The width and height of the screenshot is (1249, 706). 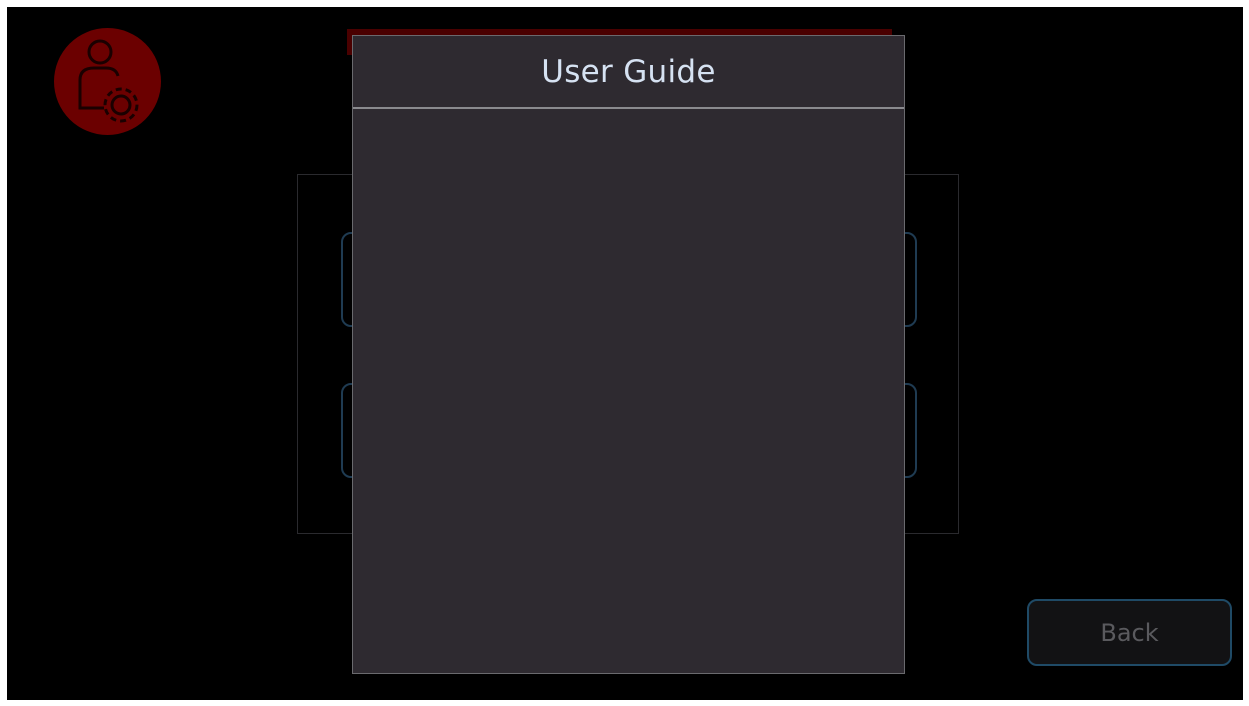 I want to click on dialog-title: User Guide, so click(x=628, y=71).